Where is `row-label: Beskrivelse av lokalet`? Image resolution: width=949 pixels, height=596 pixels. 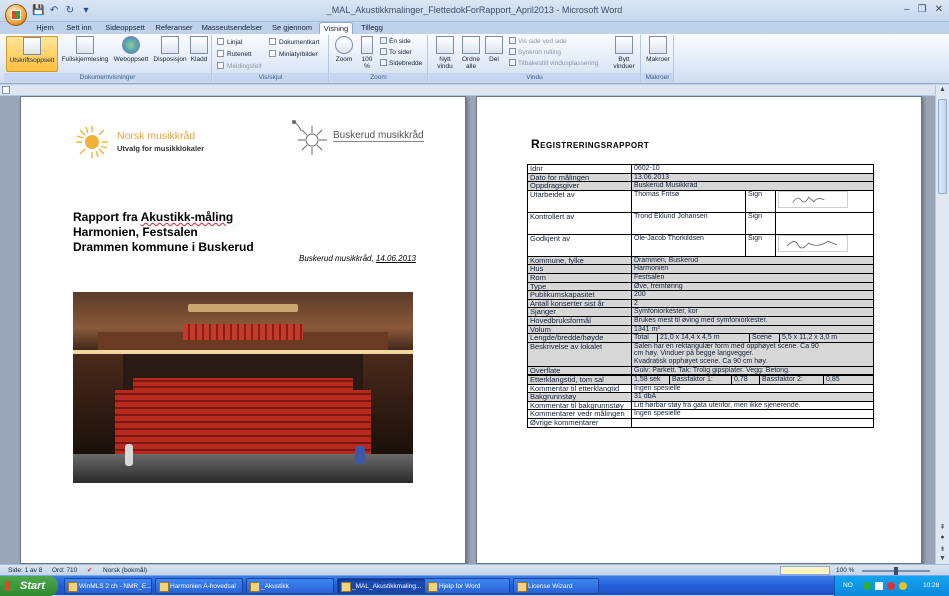
row-label: Beskrivelse av lokalet is located at coordinates (579, 354).